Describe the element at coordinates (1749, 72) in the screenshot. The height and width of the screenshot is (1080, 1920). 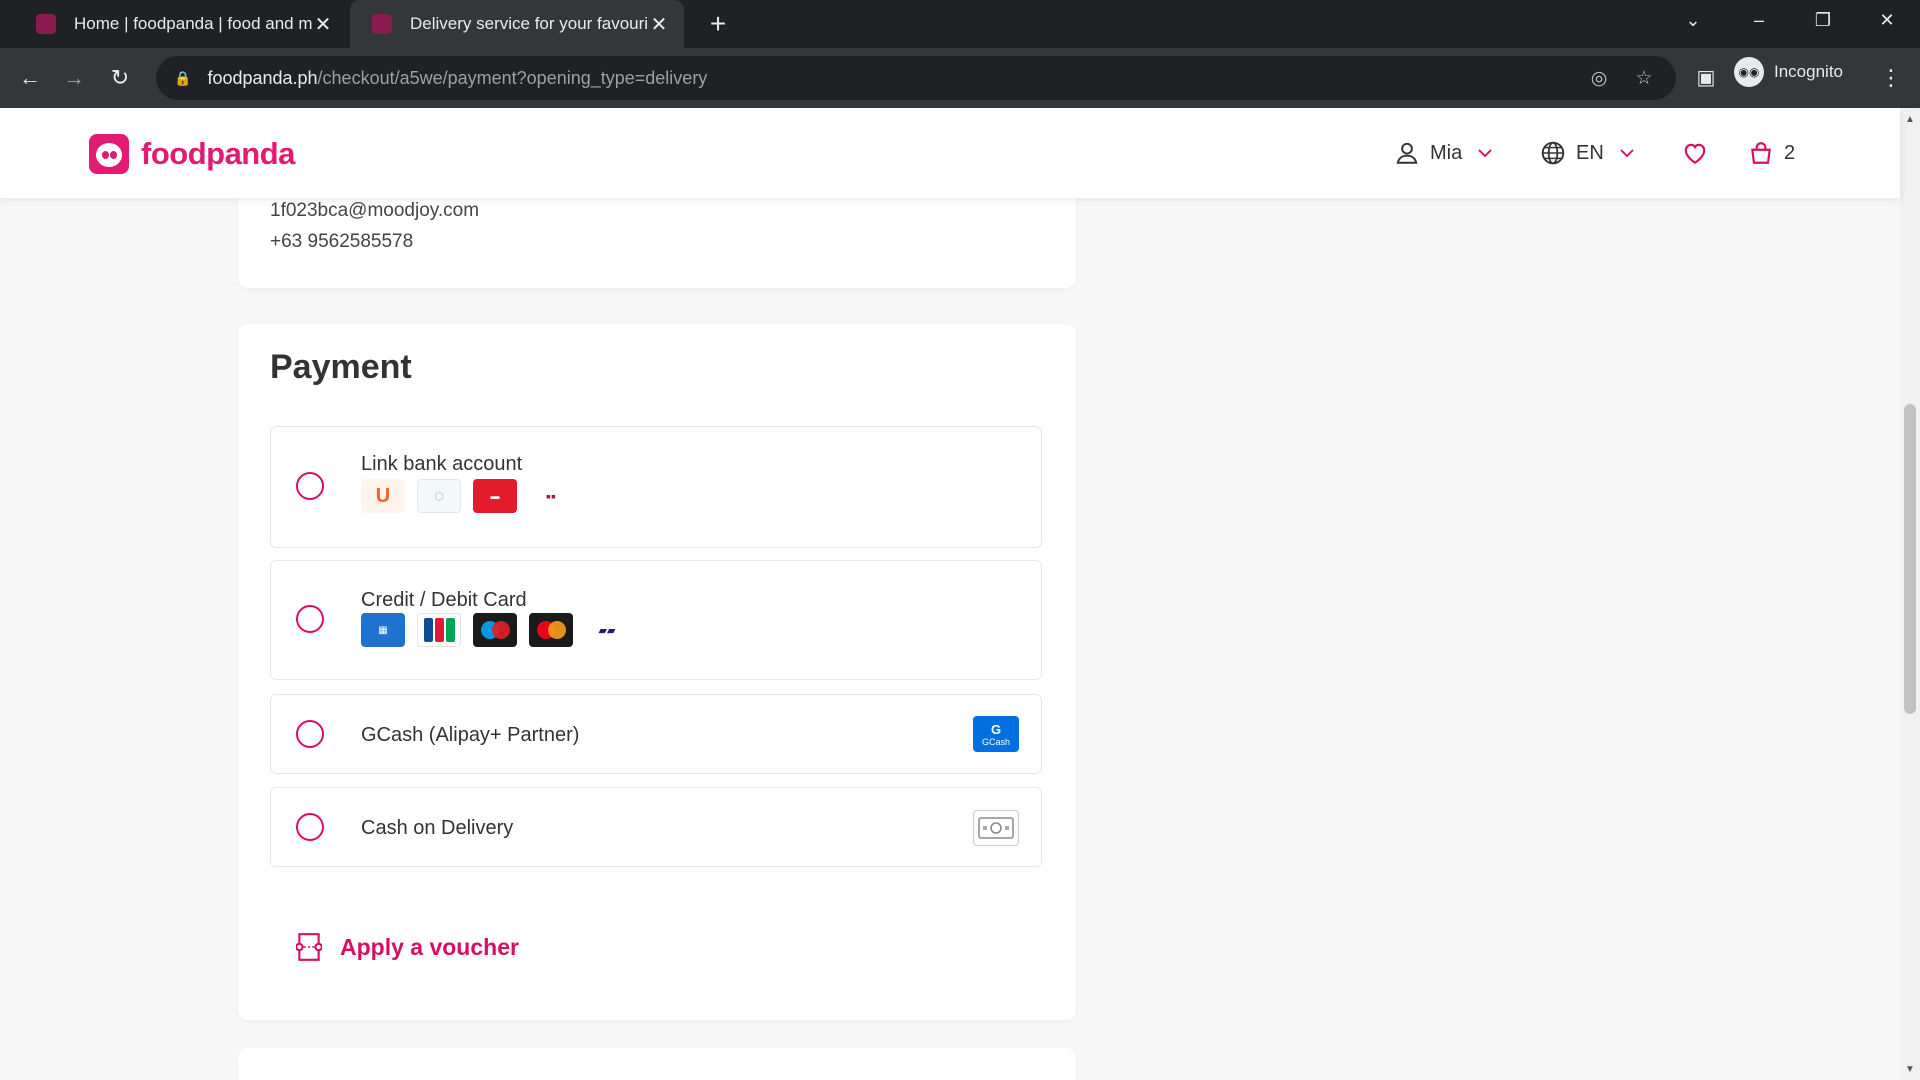
I see `incognito-icon: ◉◉` at that location.